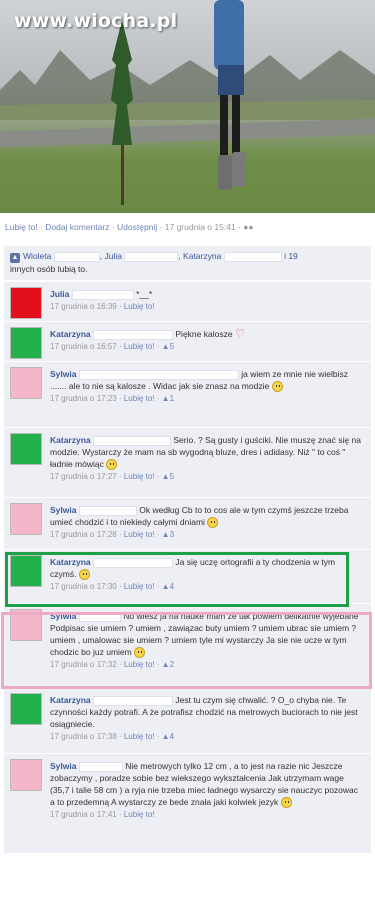 The image size is (375, 900). I want to click on like-count: ▲1, so click(168, 398).